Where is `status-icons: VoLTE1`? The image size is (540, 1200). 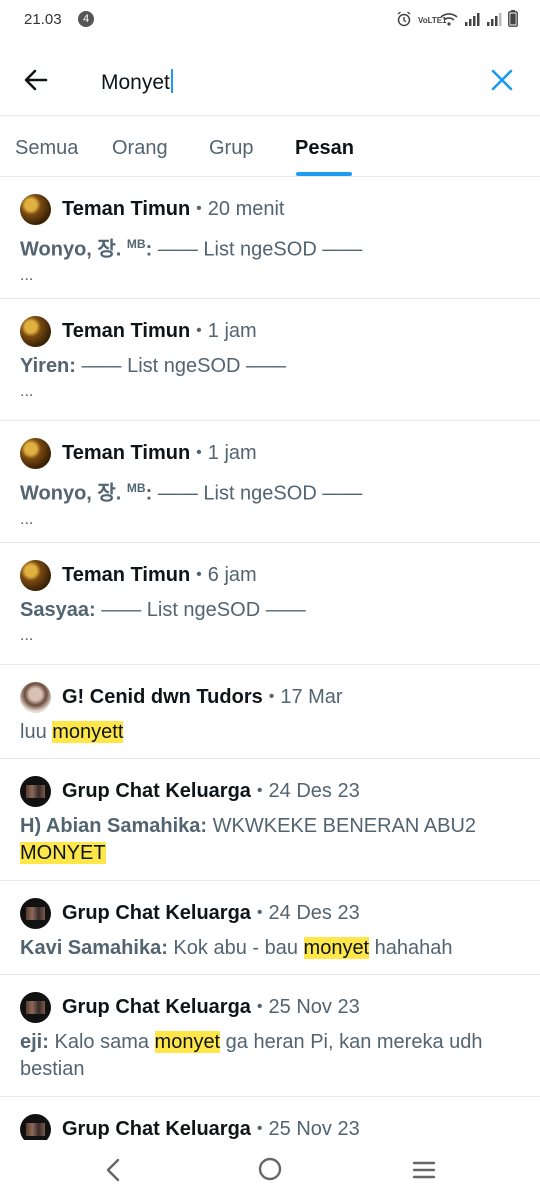
status-icons: VoLTE1 is located at coordinates (457, 21).